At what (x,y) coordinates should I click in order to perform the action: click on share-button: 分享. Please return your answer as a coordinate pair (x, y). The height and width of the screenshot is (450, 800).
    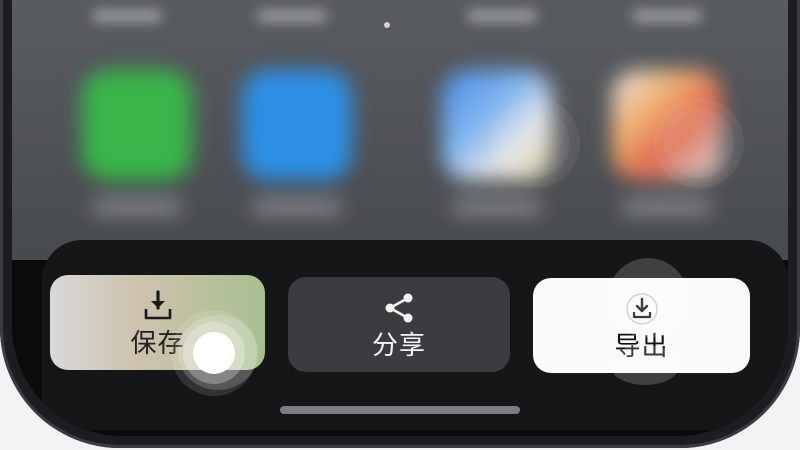
    Looking at the image, I should click on (399, 324).